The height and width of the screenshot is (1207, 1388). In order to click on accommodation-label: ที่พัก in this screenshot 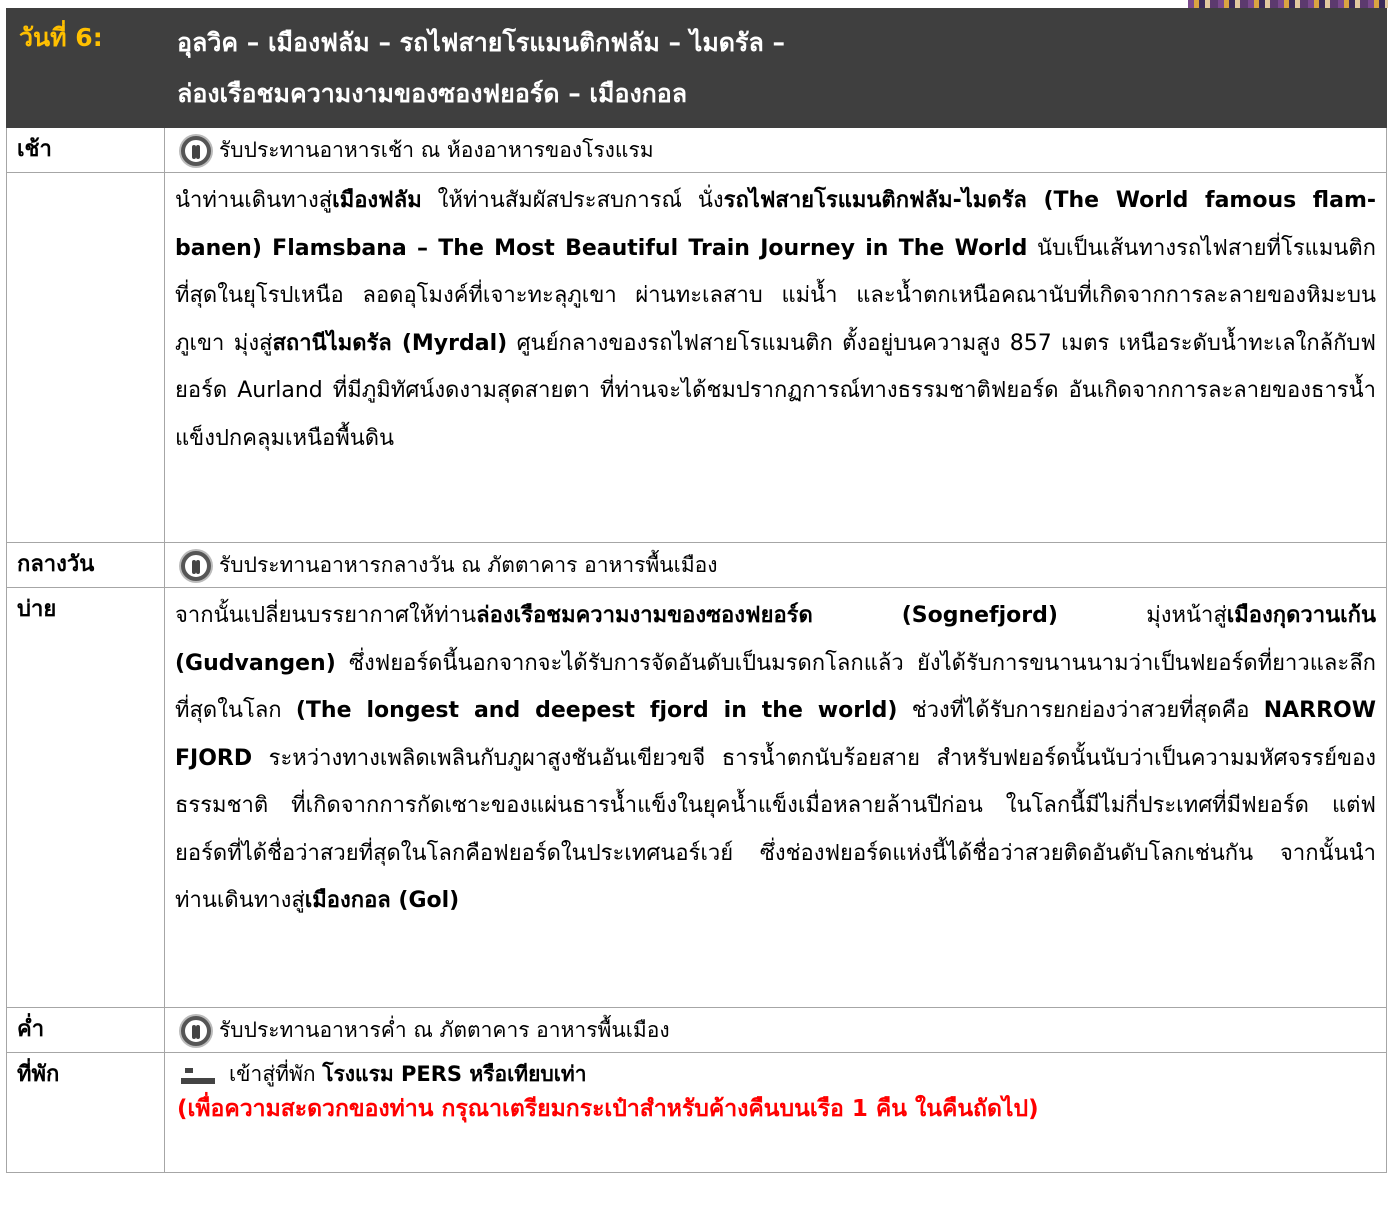, I will do `click(38, 1074)`.